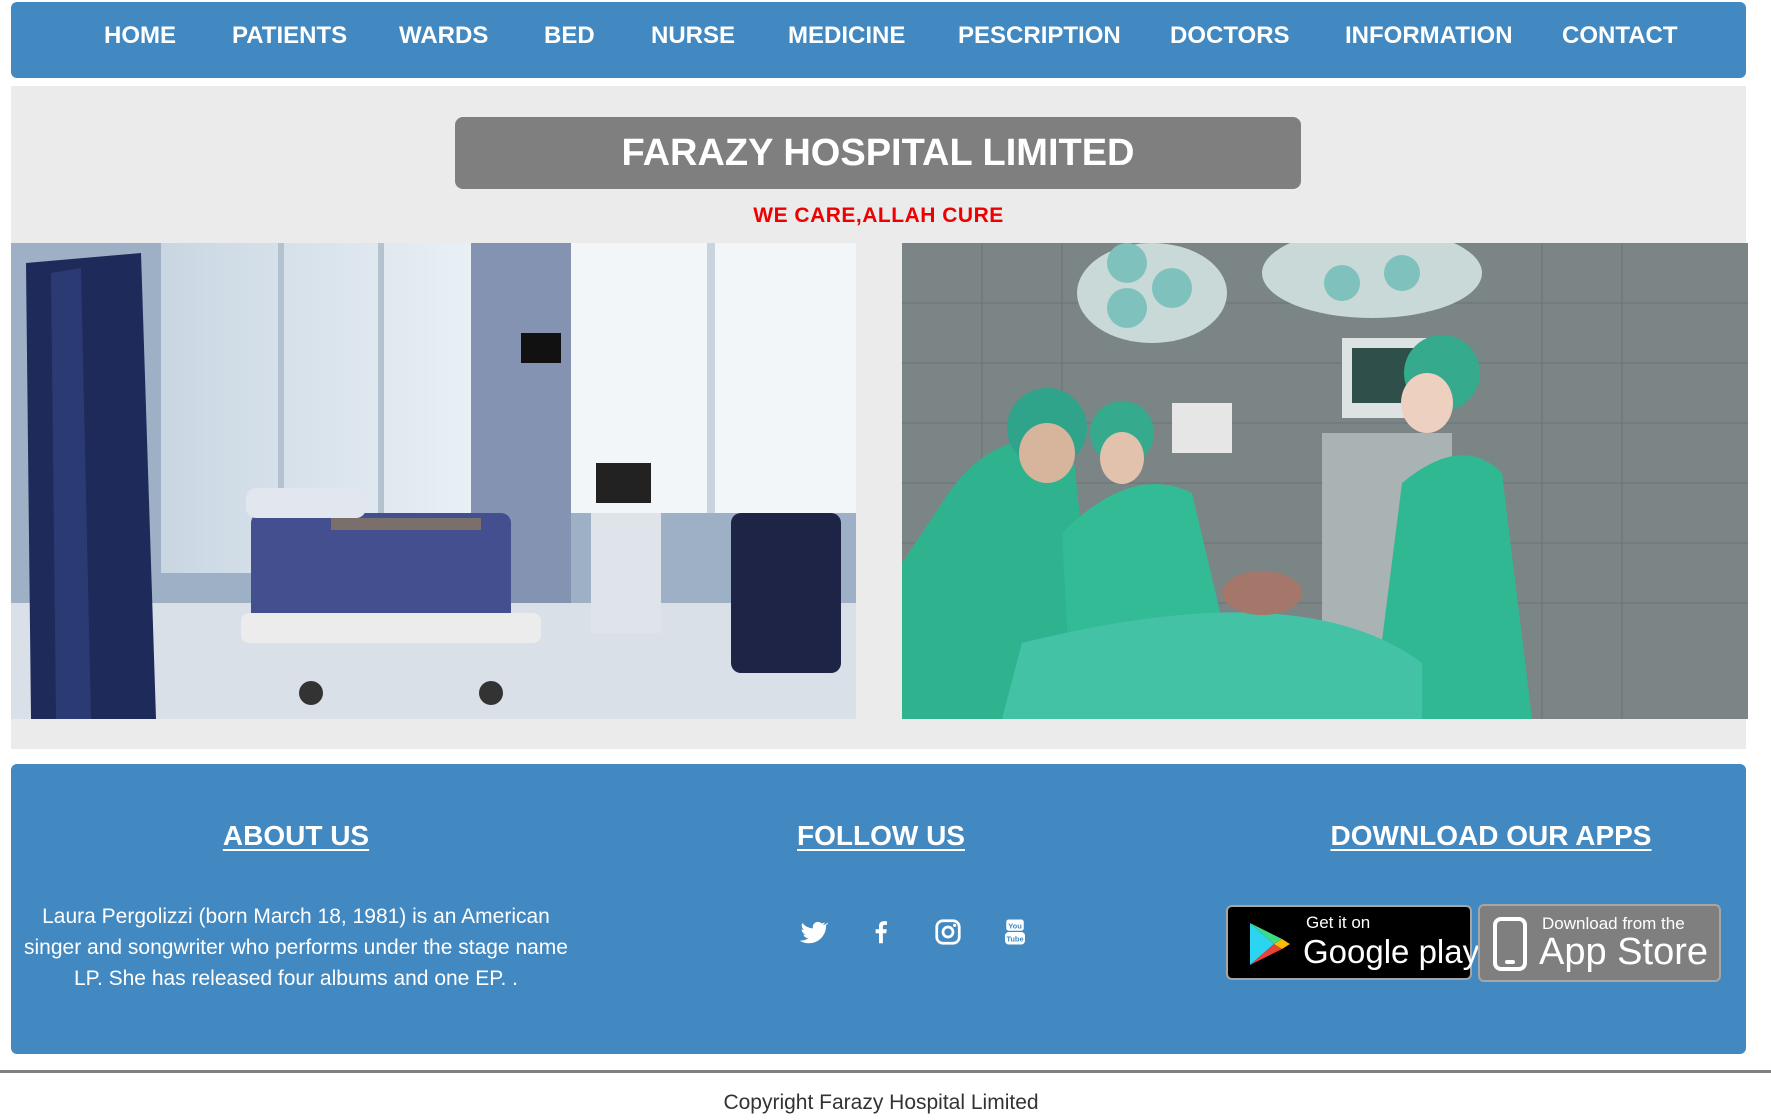  What do you see at coordinates (1230, 36) in the screenshot?
I see `nav-doctors: DOCTORS` at bounding box center [1230, 36].